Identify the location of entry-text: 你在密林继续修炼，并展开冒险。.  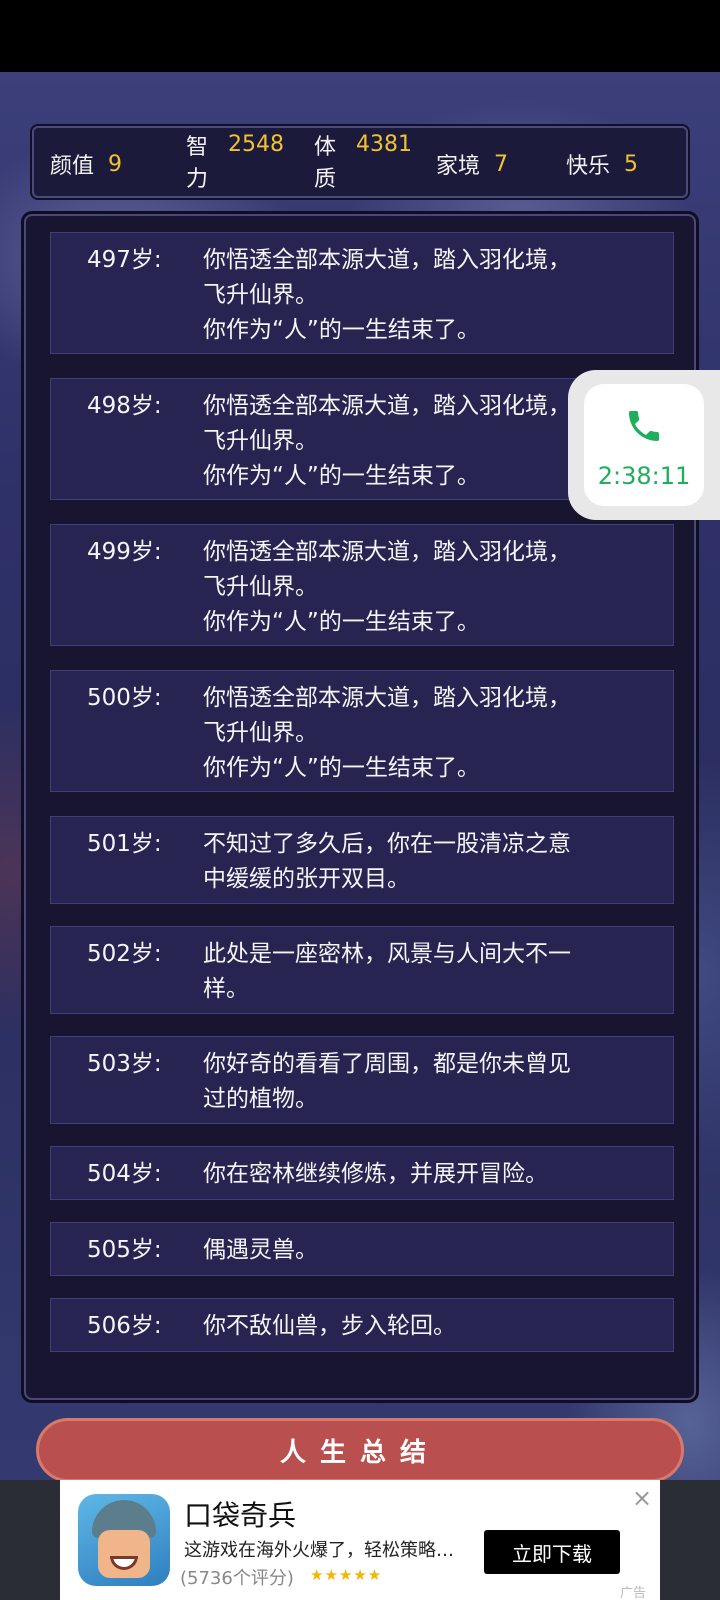
(375, 1174).